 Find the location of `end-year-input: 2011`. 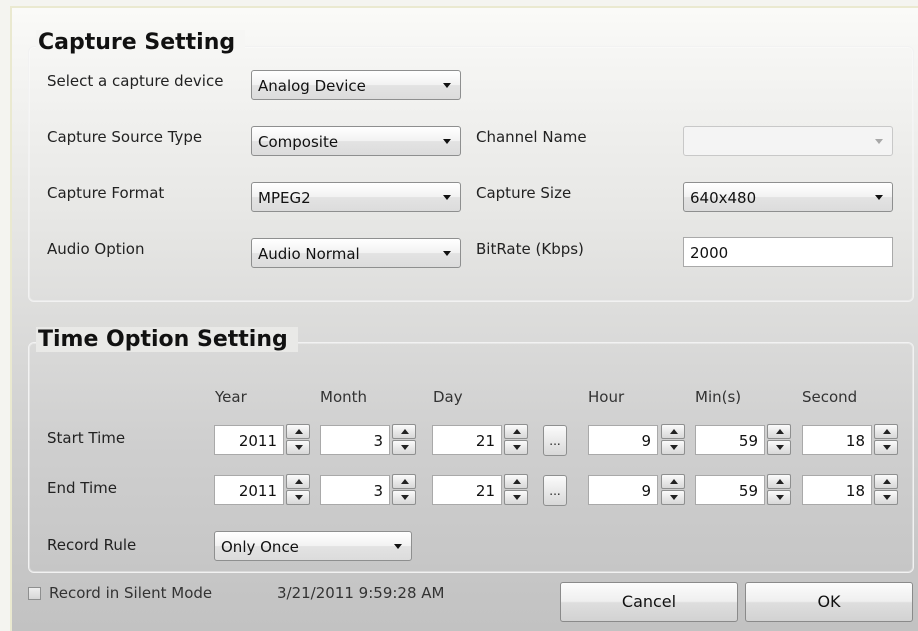

end-year-input: 2011 is located at coordinates (249, 490).